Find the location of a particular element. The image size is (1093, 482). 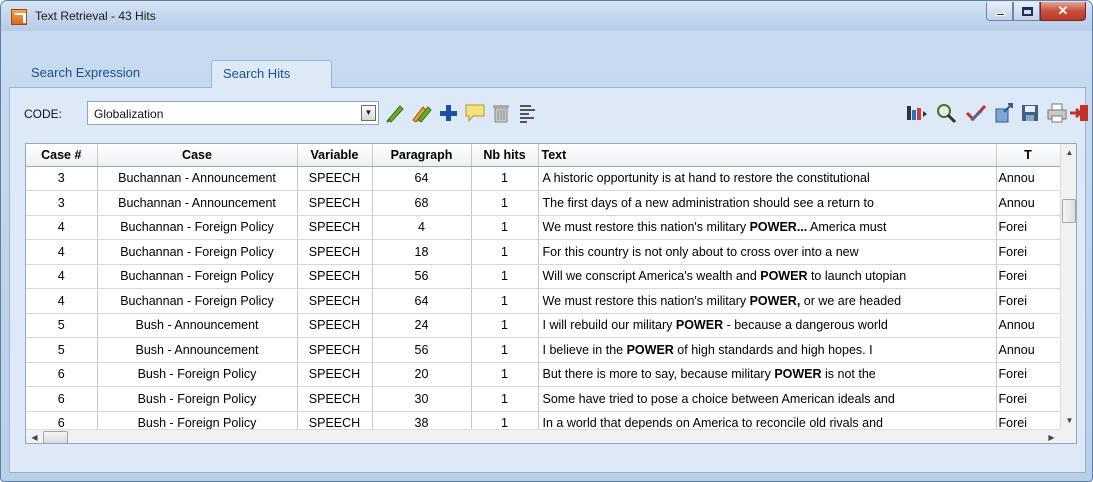

cell-case-num: 6 is located at coordinates (62, 399).